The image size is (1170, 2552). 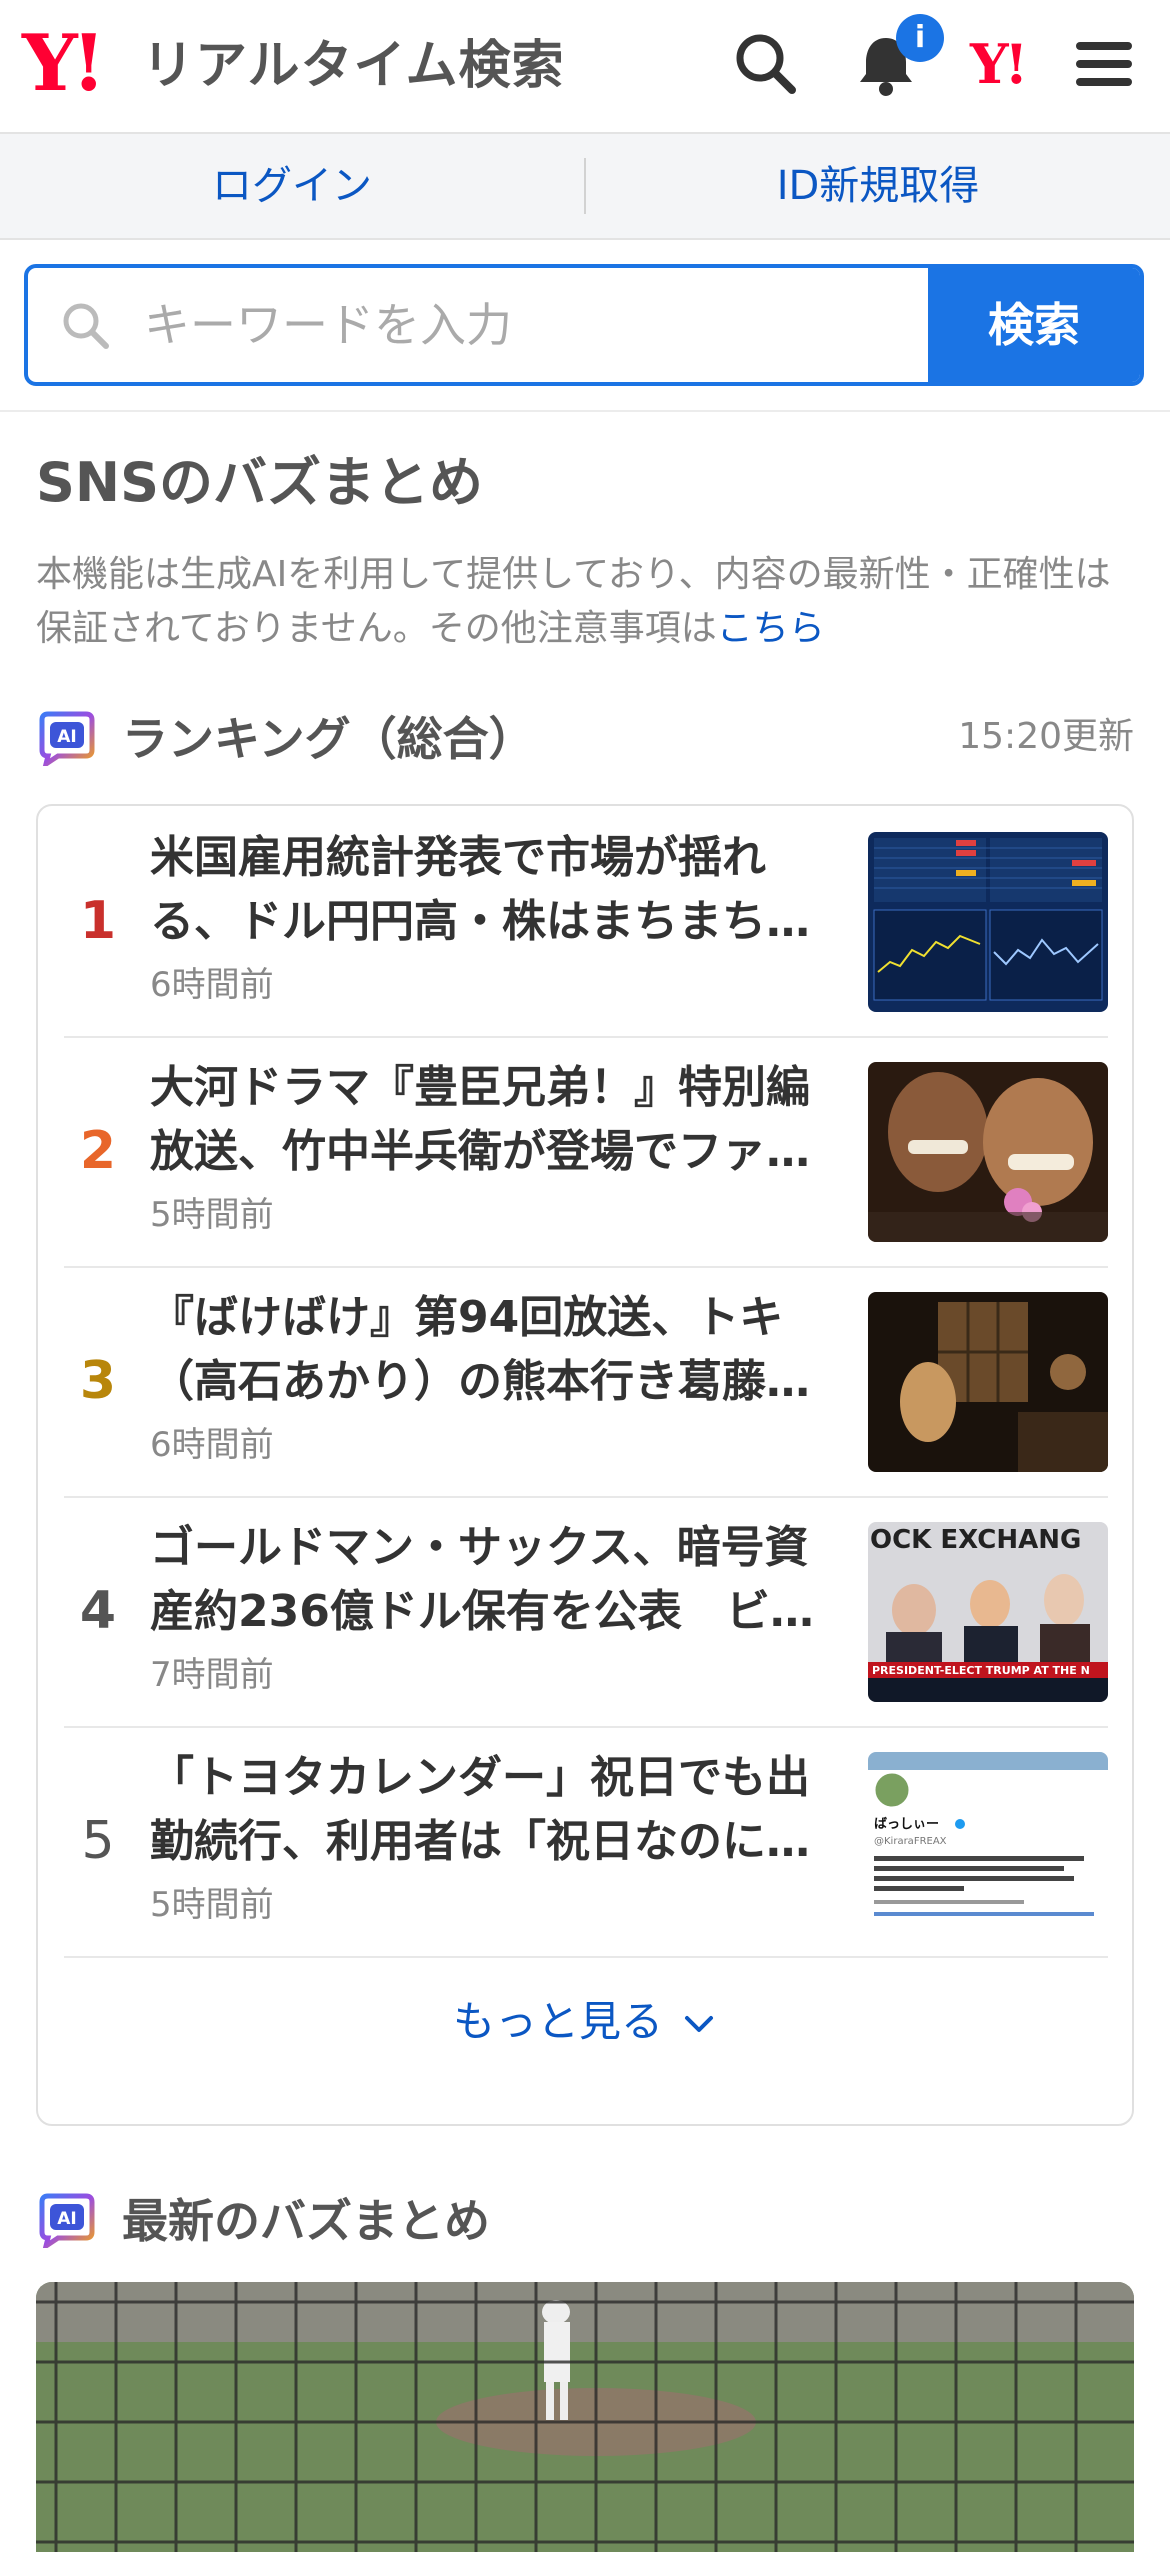 I want to click on notification-badge: i, so click(x=920, y=38).